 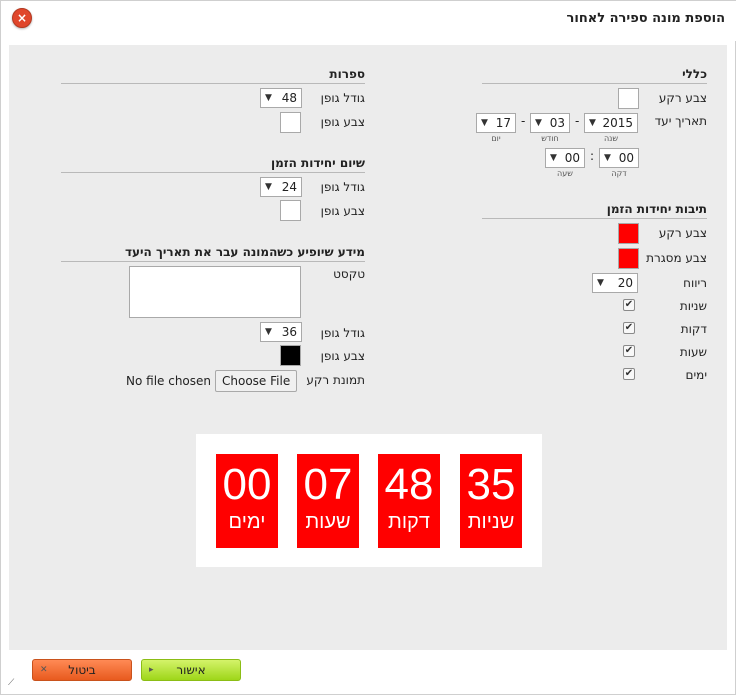 What do you see at coordinates (256, 381) in the screenshot?
I see `choose-file-button: Choose File` at bounding box center [256, 381].